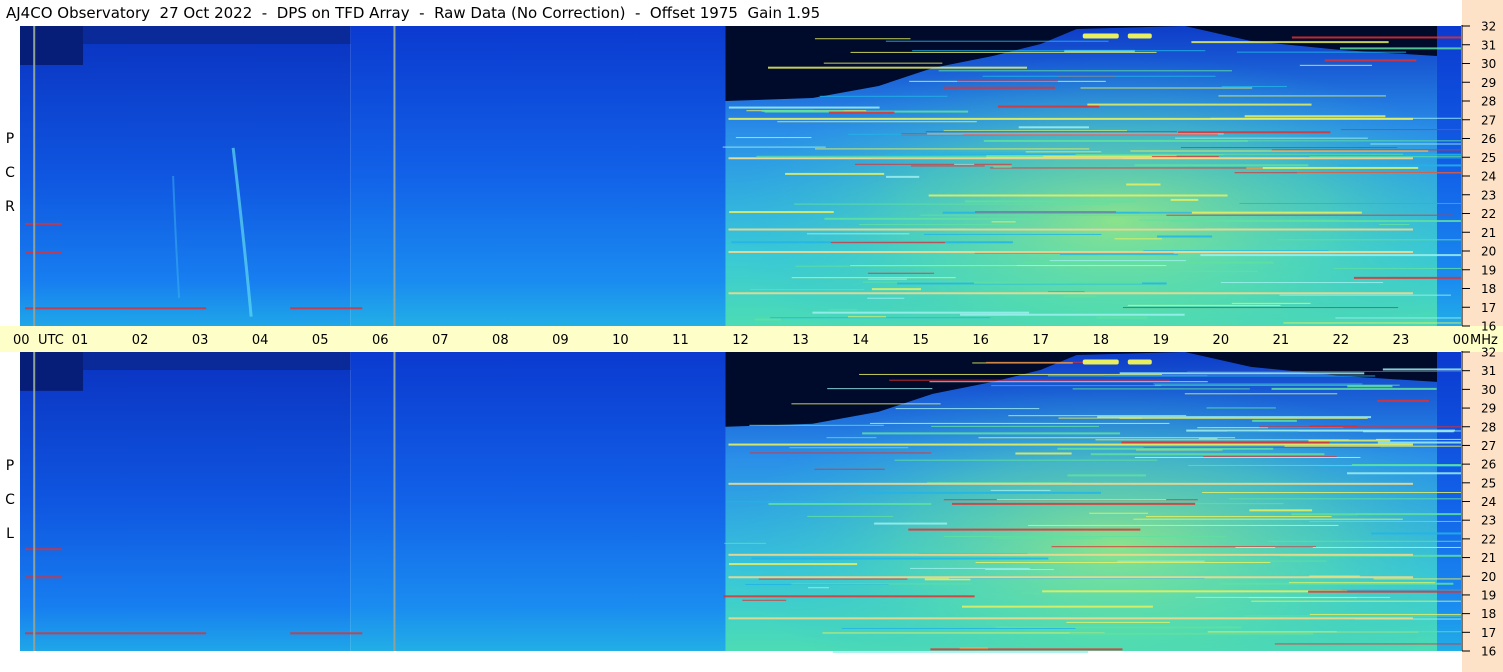 The height and width of the screenshot is (672, 1503). I want to click on night-region, so click(185, 501).